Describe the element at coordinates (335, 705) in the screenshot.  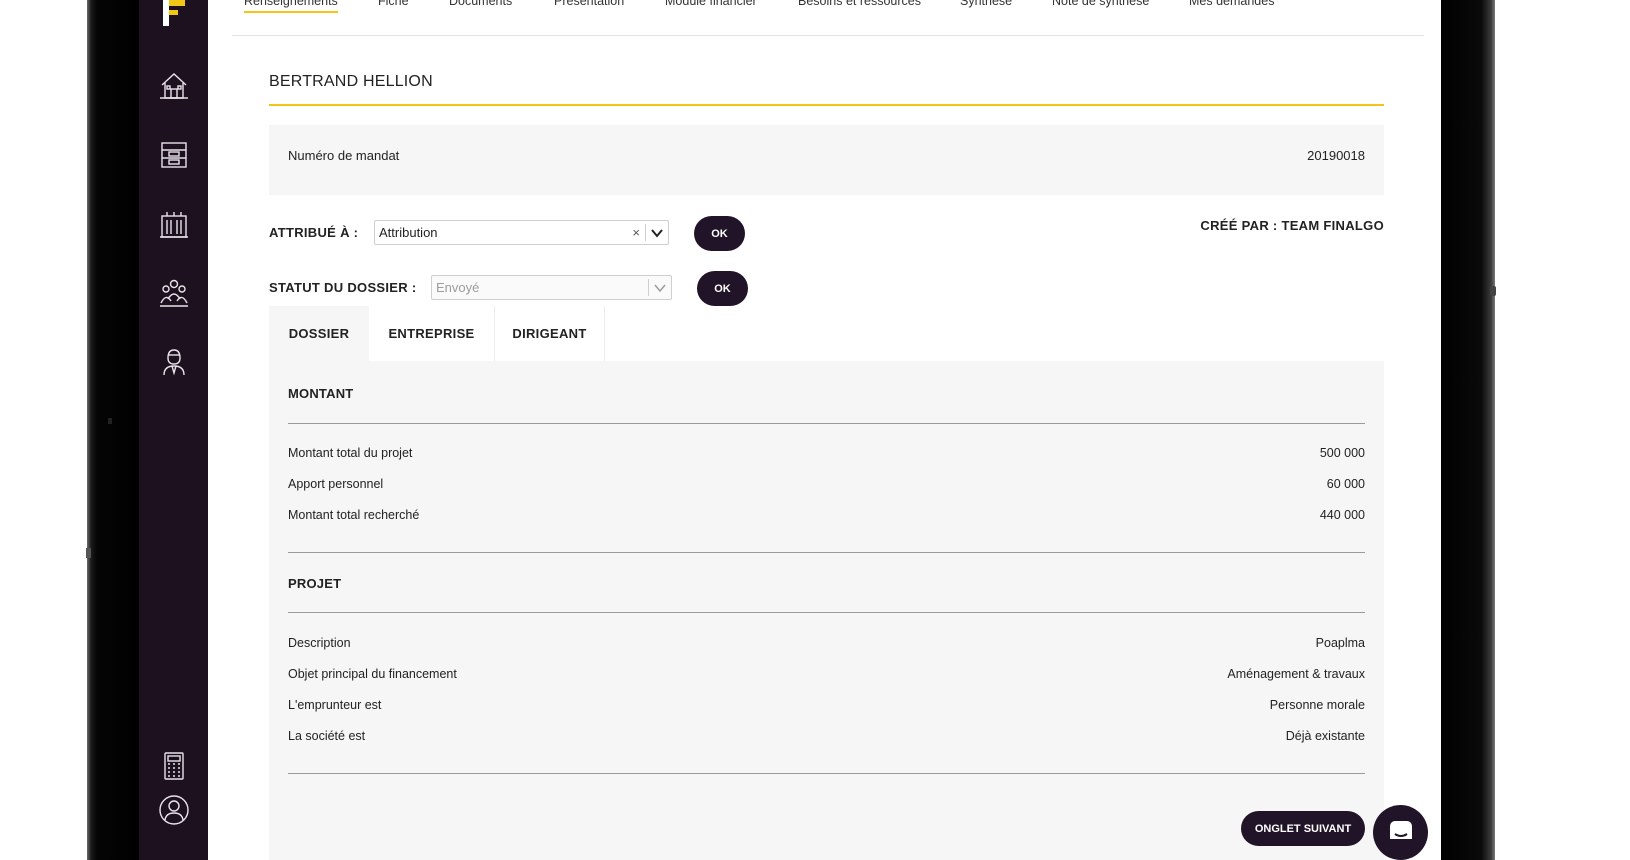
I see `row-label: L'emprunteur est` at that location.